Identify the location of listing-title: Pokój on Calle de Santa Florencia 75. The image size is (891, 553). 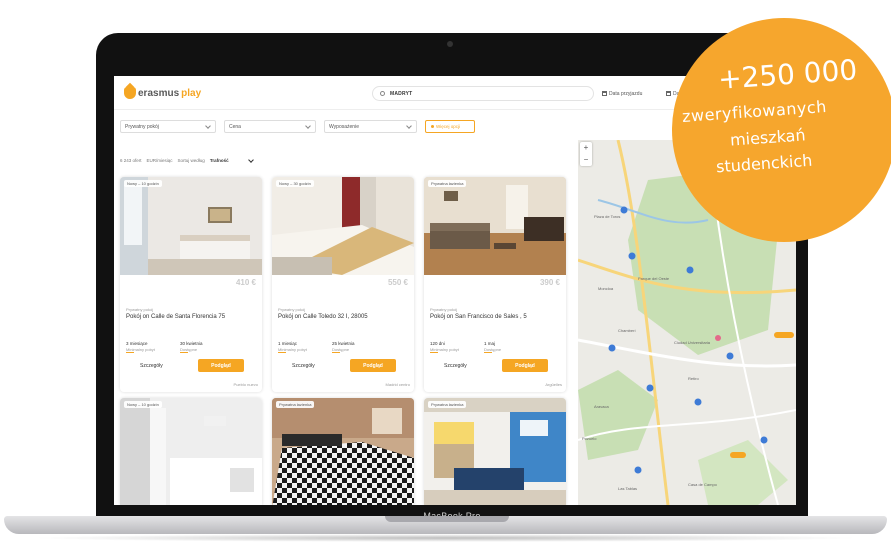
(191, 317).